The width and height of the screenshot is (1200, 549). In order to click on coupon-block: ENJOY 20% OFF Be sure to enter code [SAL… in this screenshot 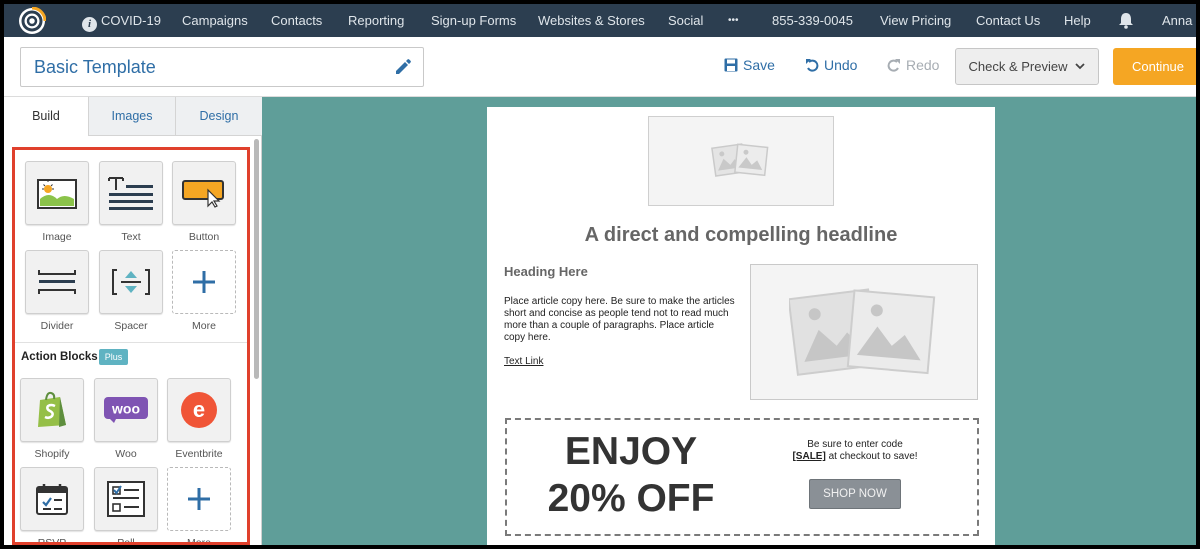, I will do `click(742, 477)`.